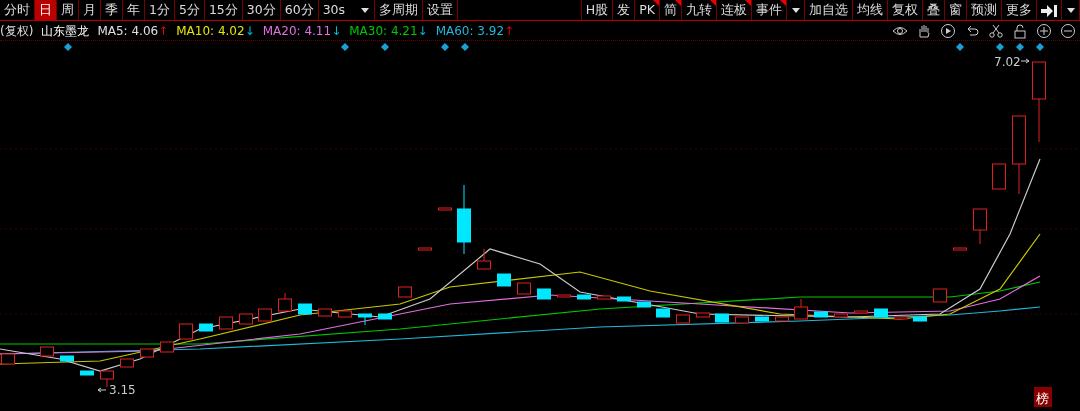 The image size is (1080, 411). Describe the element at coordinates (996, 30) in the screenshot. I see `scissors-icon` at that location.